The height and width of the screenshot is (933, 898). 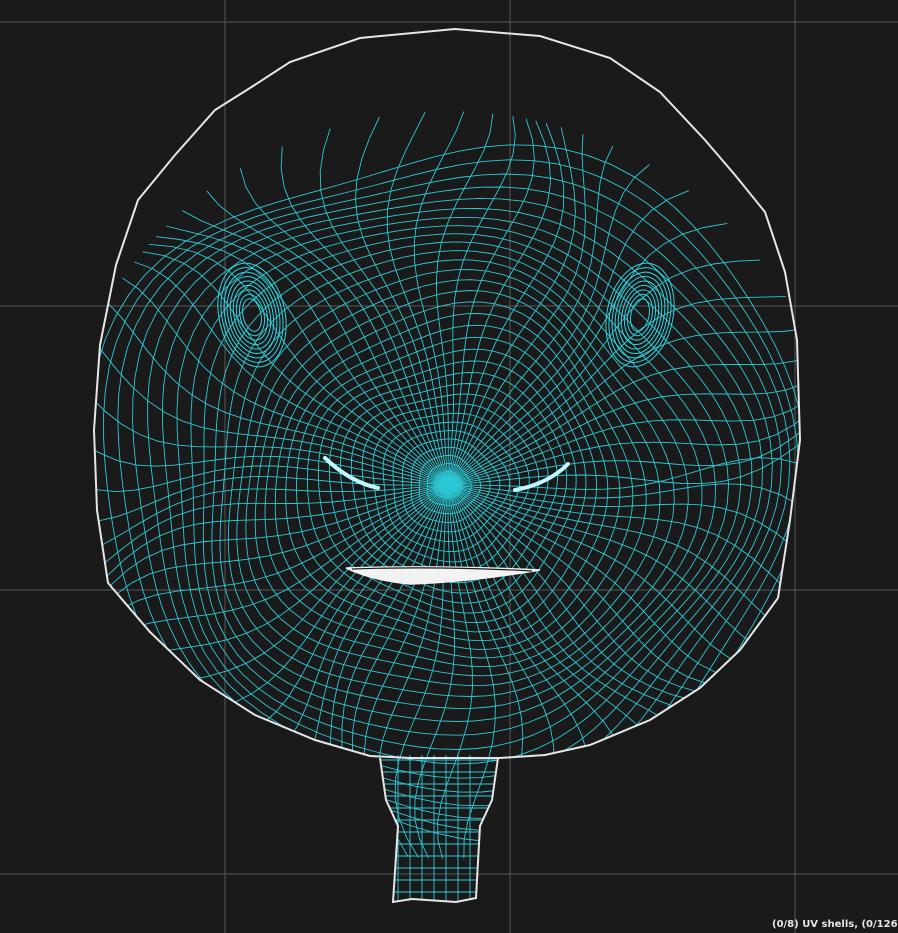 I want to click on eye-right-ellipse, so click(x=640, y=315).